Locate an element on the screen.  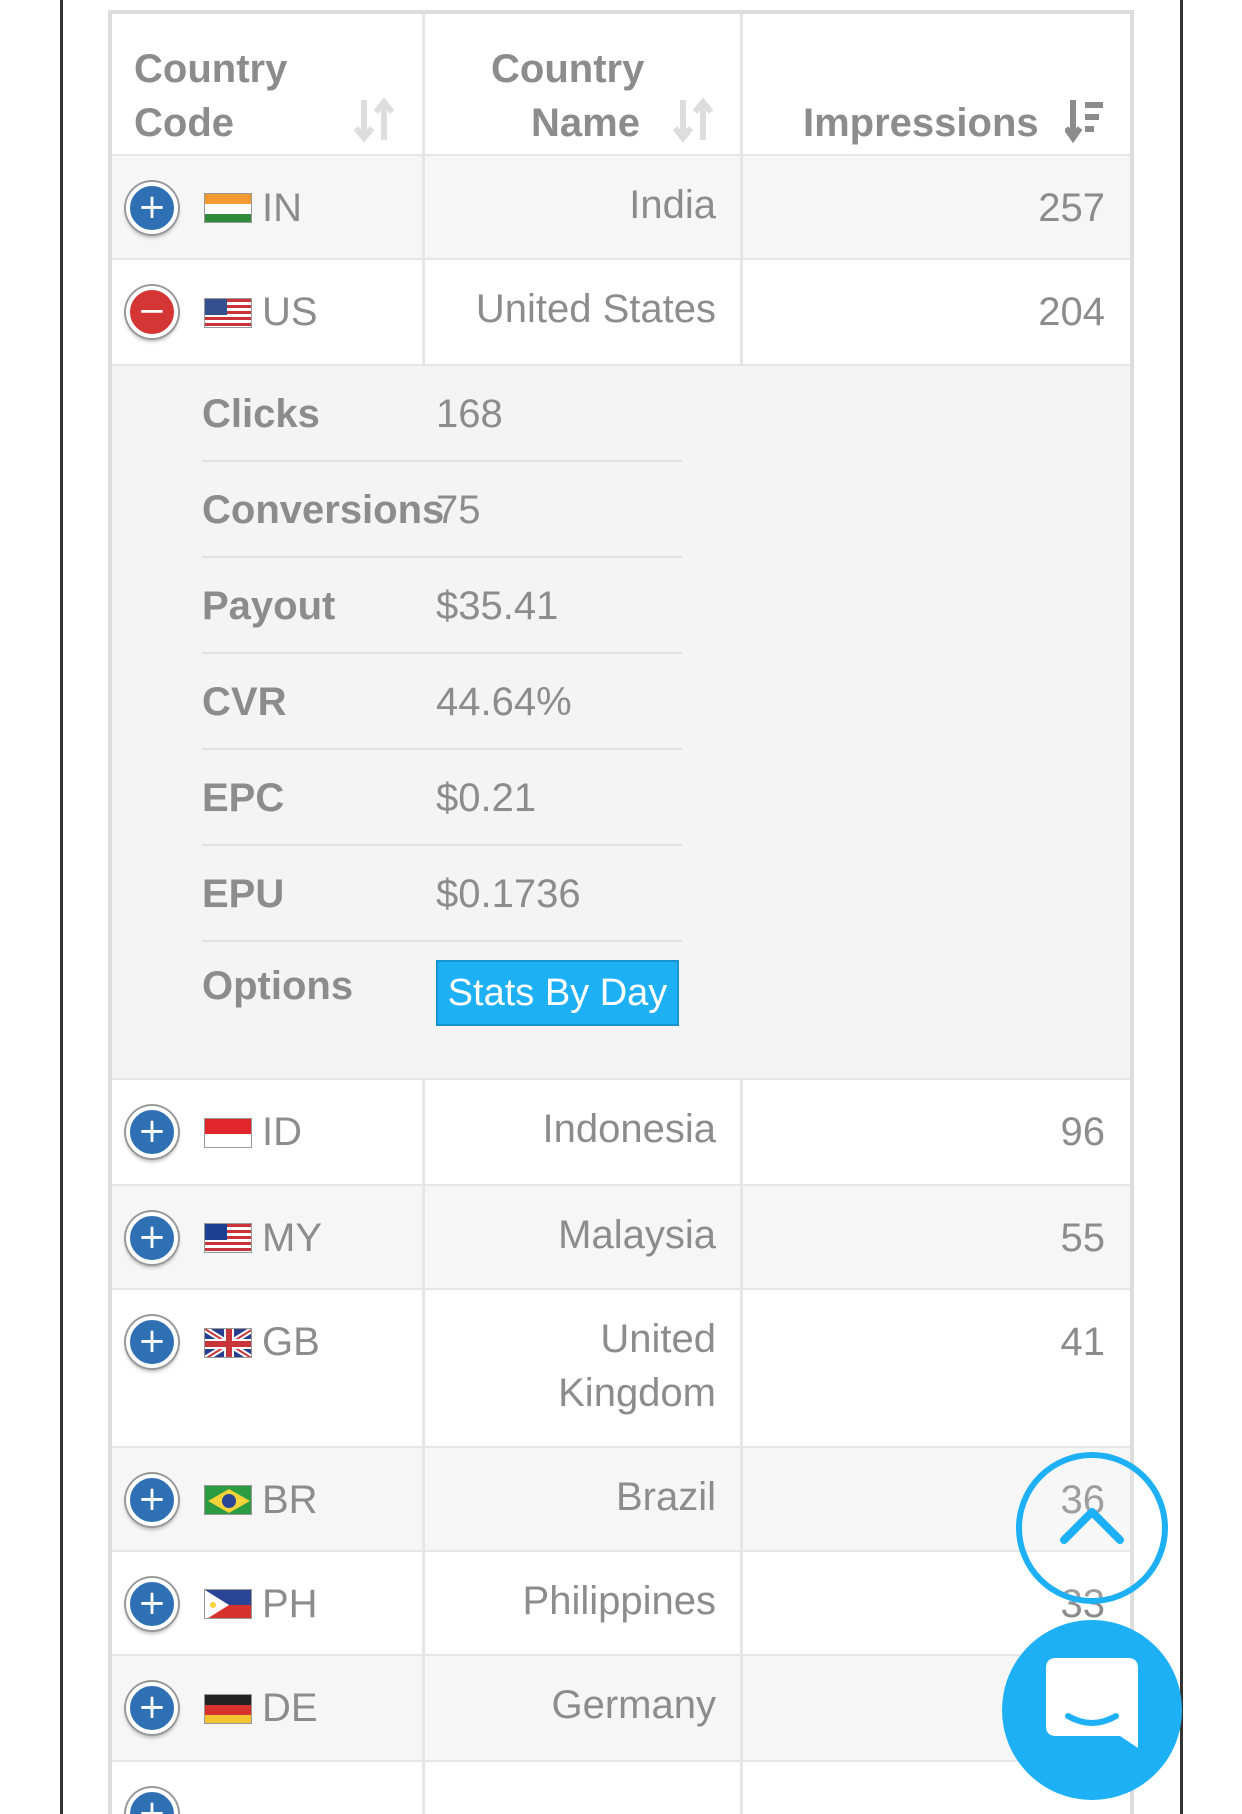
header-country-name: Country Name is located at coordinates (584, 84).